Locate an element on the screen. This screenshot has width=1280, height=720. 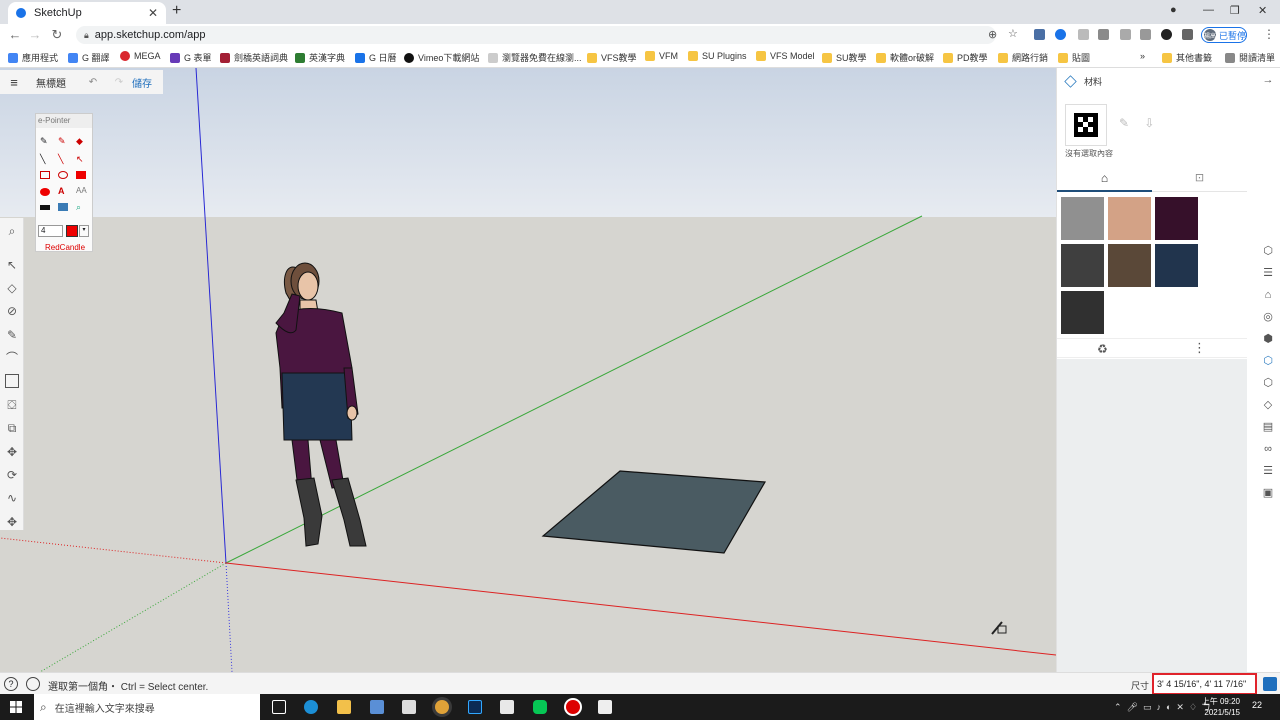
undo-icon: ↶ is located at coordinates (93, 82).